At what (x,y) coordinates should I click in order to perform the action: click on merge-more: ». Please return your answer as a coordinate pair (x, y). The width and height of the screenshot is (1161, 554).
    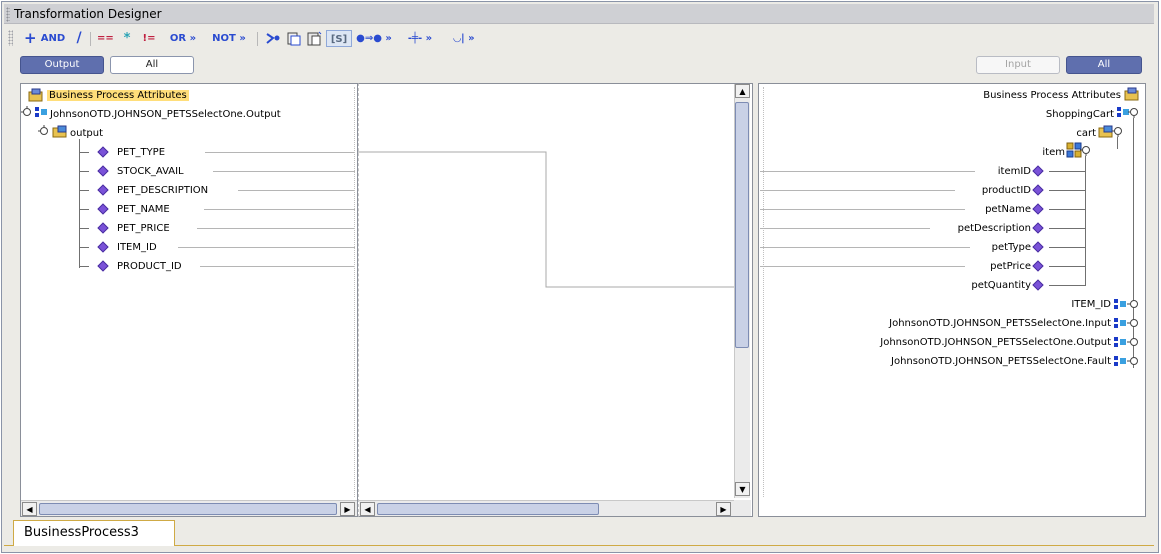
    Looking at the image, I should click on (471, 38).